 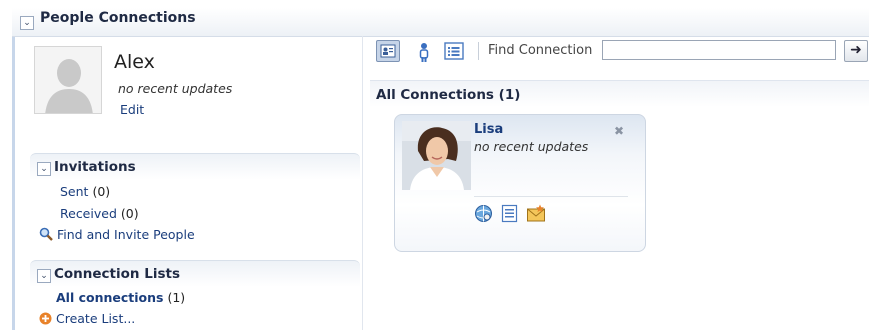 I want to click on find-invite-item: Find and Invite People, so click(x=117, y=234).